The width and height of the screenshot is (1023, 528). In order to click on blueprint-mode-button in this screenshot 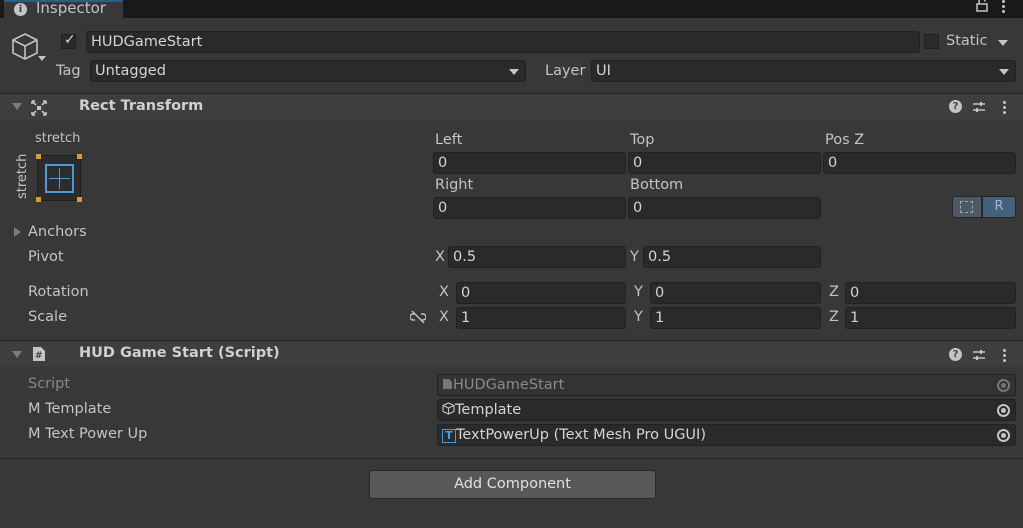, I will do `click(967, 207)`.